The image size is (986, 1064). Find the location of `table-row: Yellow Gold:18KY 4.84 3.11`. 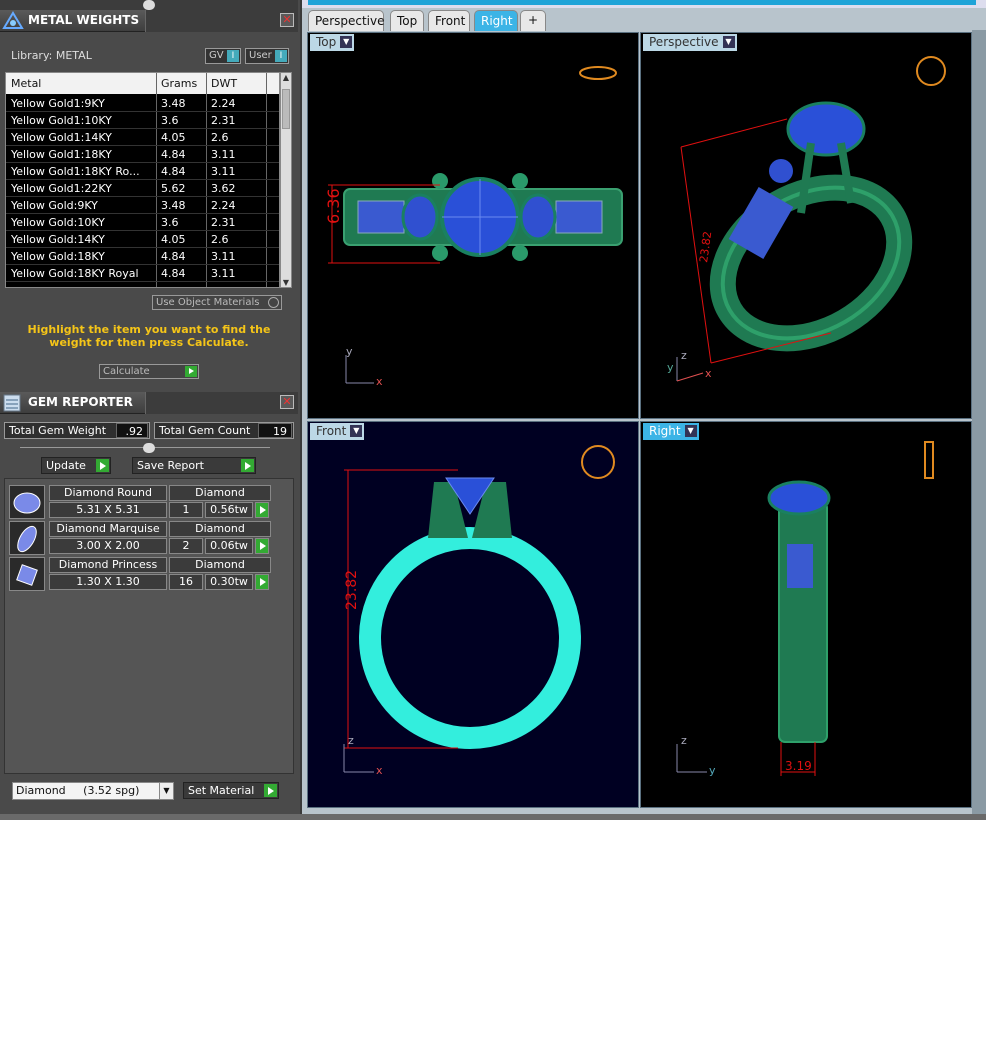

table-row: Yellow Gold:18KY 4.84 3.11 is located at coordinates (142, 256).